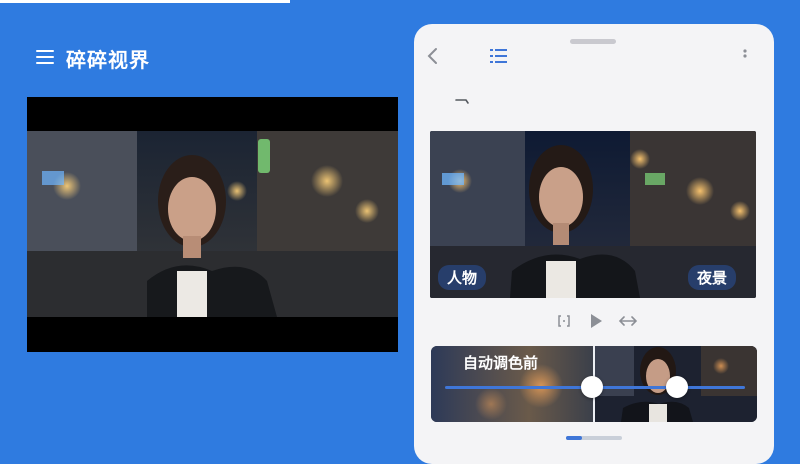  Describe the element at coordinates (501, 363) in the screenshot. I see `compare-label: 自动调色前` at that location.